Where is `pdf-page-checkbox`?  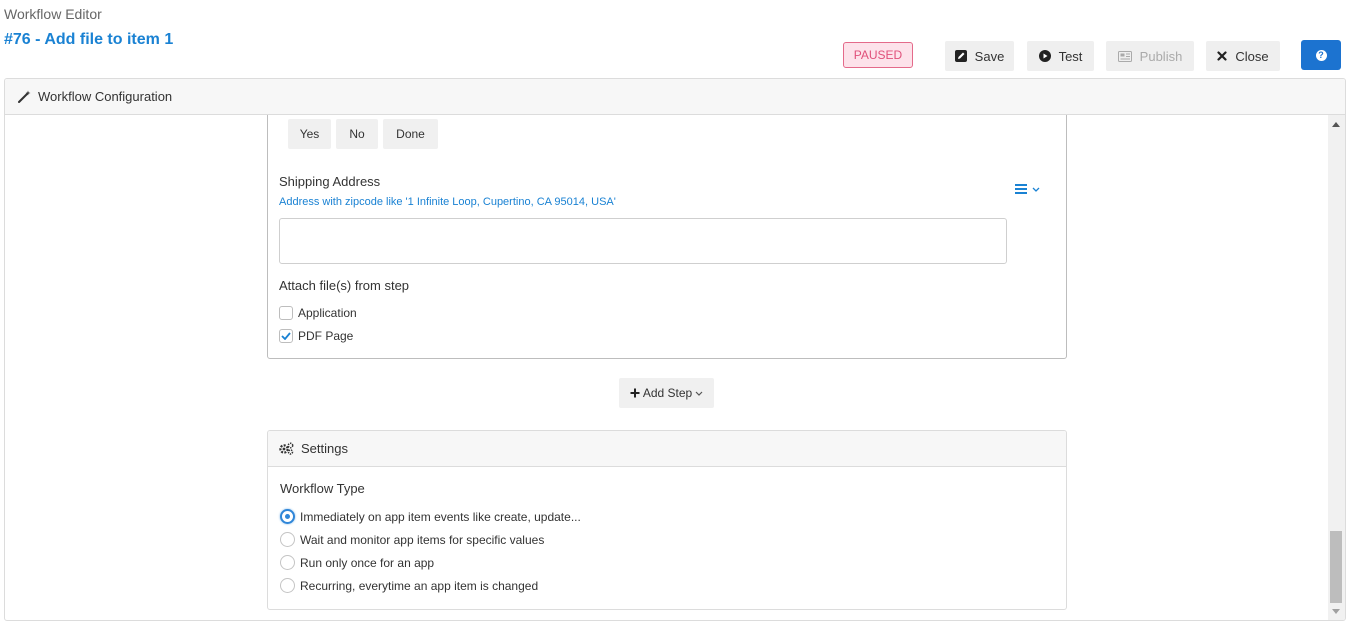 pdf-page-checkbox is located at coordinates (286, 336).